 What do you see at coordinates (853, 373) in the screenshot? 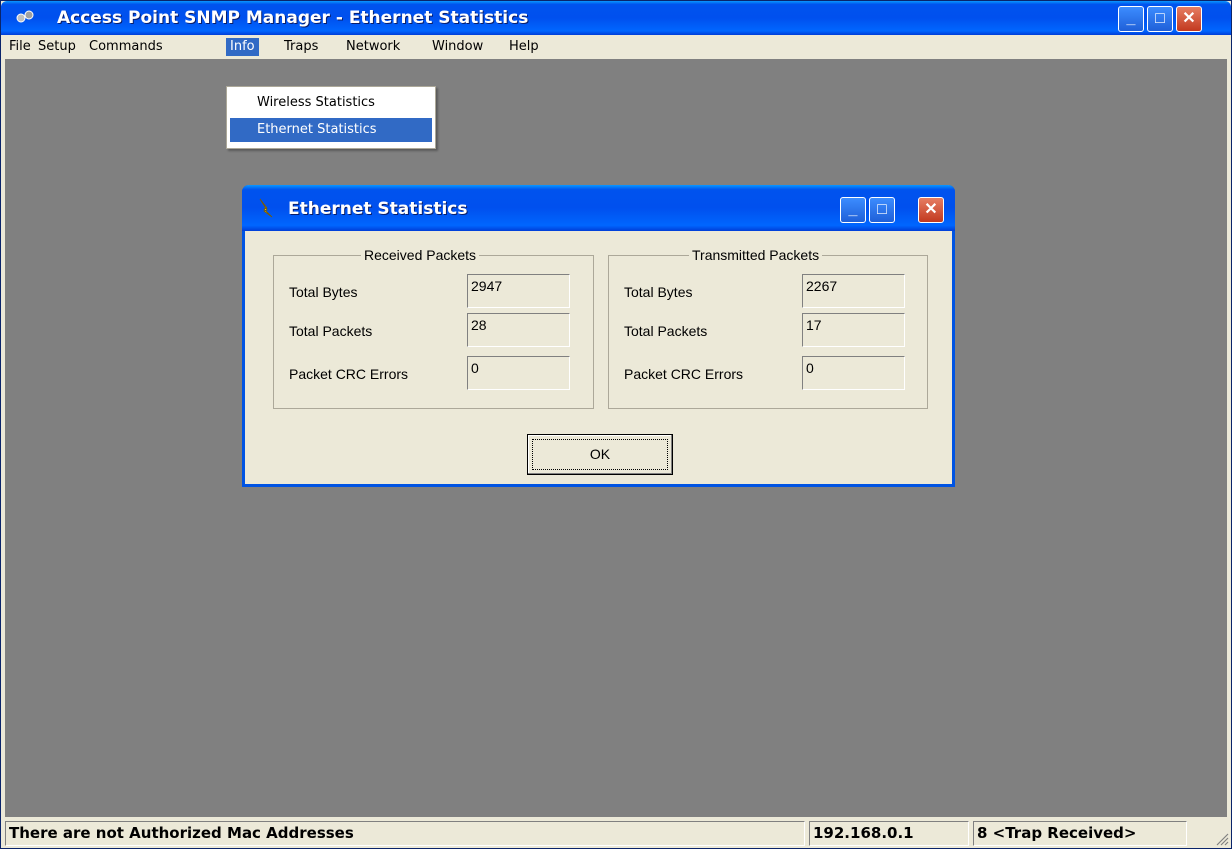
I see `transmitted-crc-errors-field: 0` at bounding box center [853, 373].